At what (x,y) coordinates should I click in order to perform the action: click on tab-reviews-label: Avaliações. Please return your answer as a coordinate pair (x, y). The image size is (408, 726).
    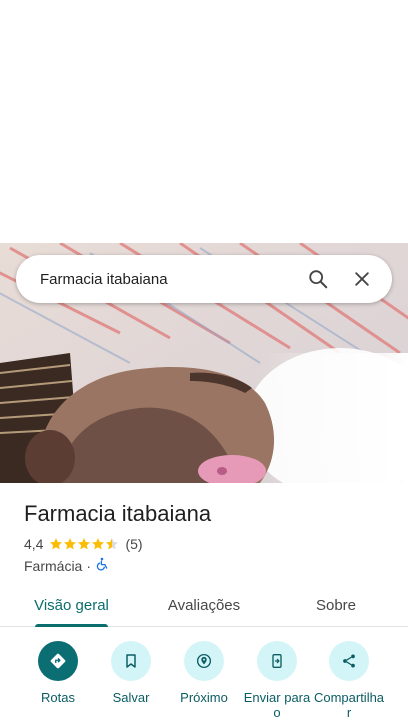
    Looking at the image, I should click on (204, 605).